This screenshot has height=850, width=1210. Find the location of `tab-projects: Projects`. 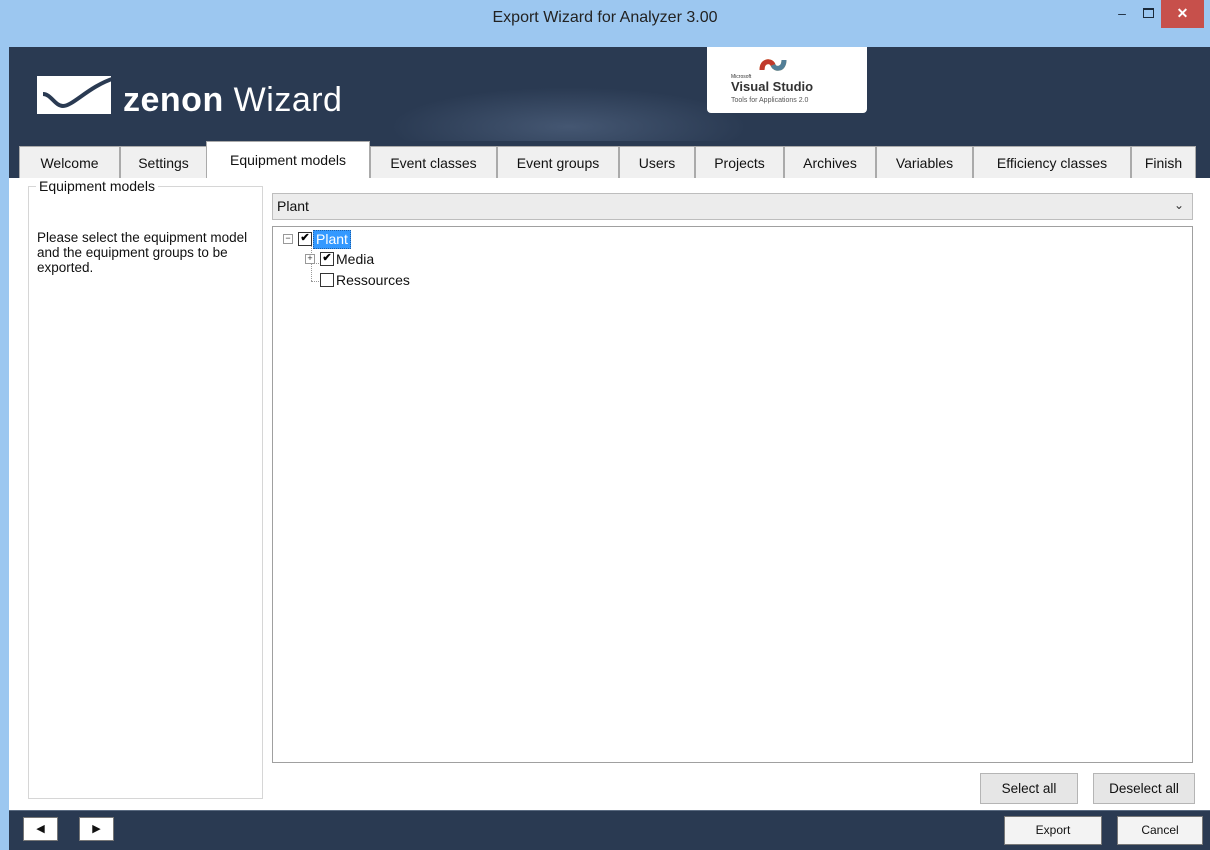

tab-projects: Projects is located at coordinates (739, 162).